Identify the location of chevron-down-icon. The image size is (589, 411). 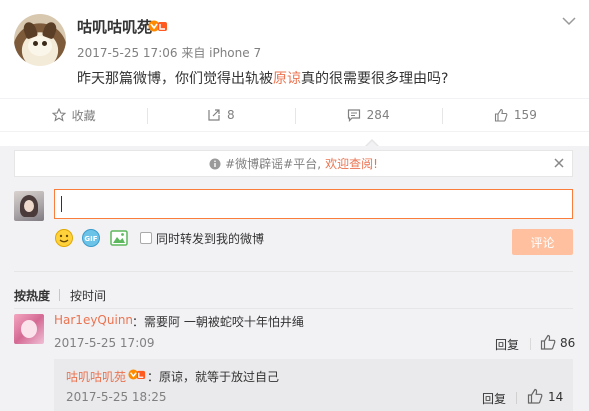
(569, 21).